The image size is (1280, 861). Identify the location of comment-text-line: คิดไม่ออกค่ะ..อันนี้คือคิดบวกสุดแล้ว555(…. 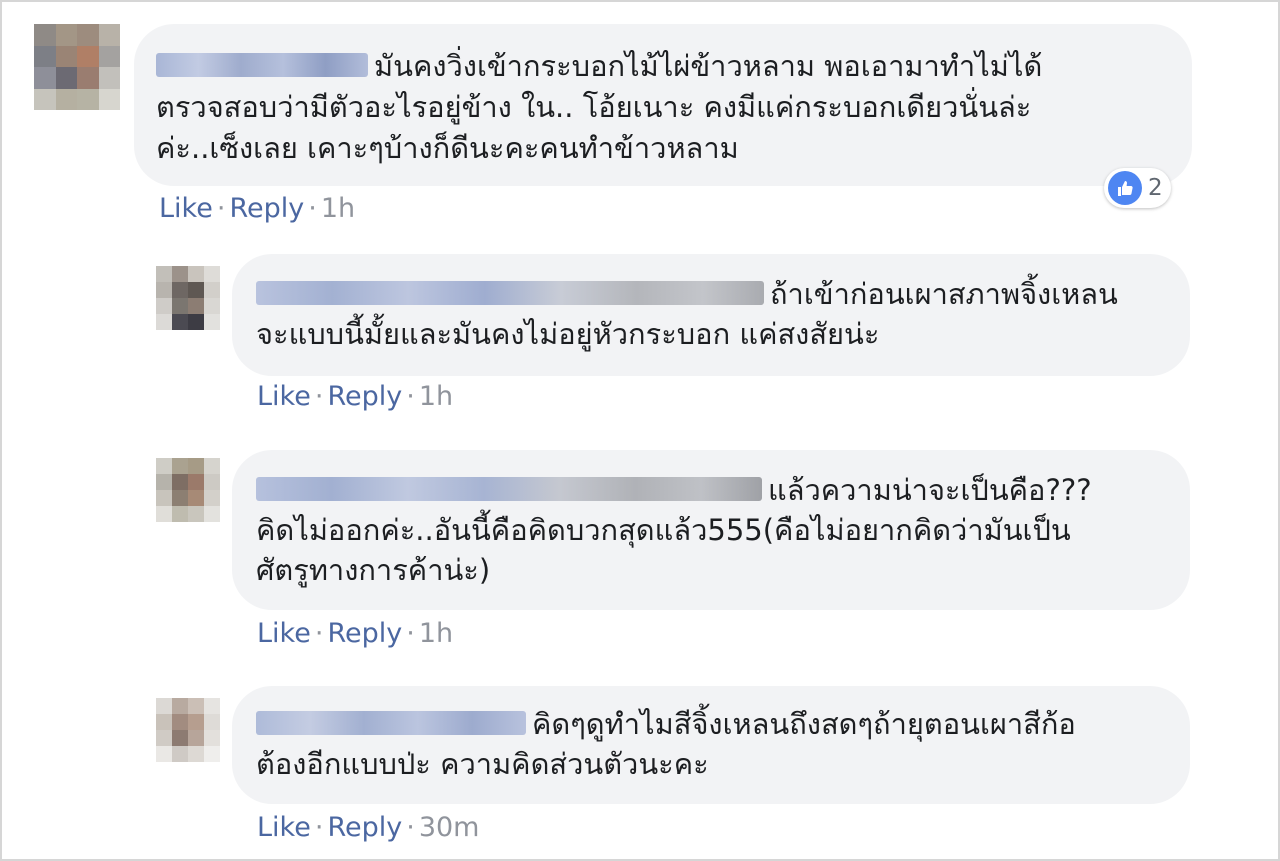
(663, 530).